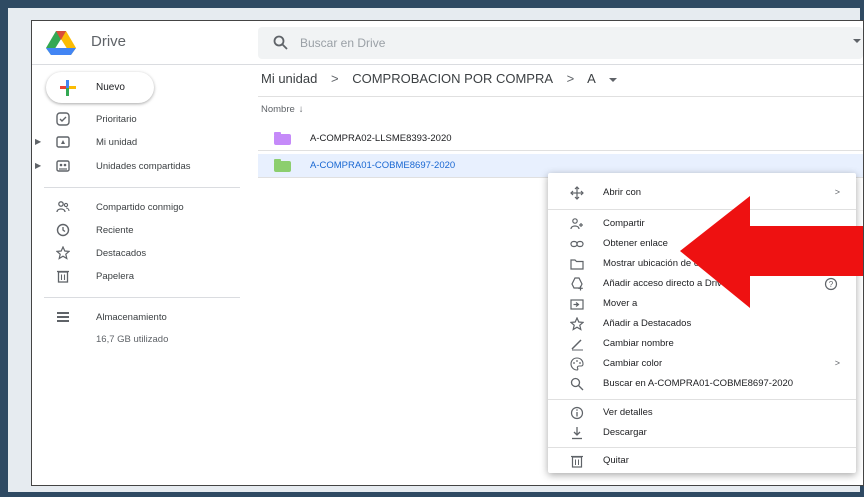  What do you see at coordinates (624, 223) in the screenshot?
I see `menu-item-label: Compartir` at bounding box center [624, 223].